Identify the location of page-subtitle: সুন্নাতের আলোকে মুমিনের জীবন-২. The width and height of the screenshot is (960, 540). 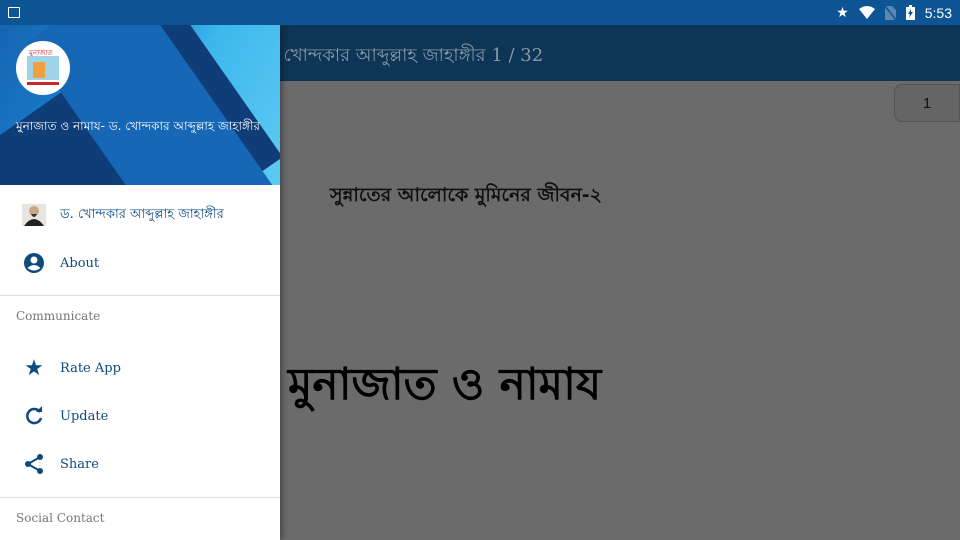
(466, 195).